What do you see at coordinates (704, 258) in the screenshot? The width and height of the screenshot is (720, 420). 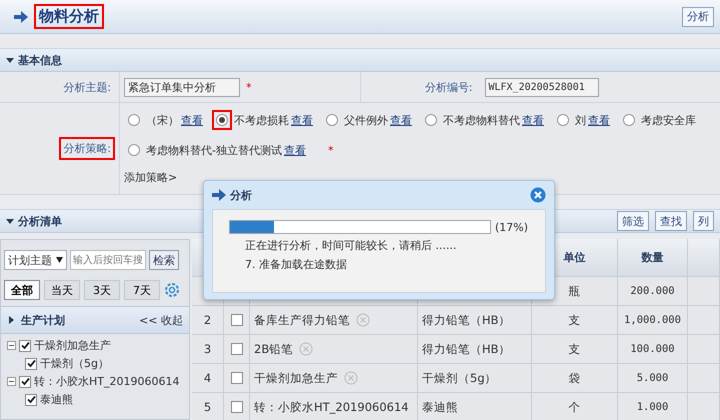 I see `column-header` at bounding box center [704, 258].